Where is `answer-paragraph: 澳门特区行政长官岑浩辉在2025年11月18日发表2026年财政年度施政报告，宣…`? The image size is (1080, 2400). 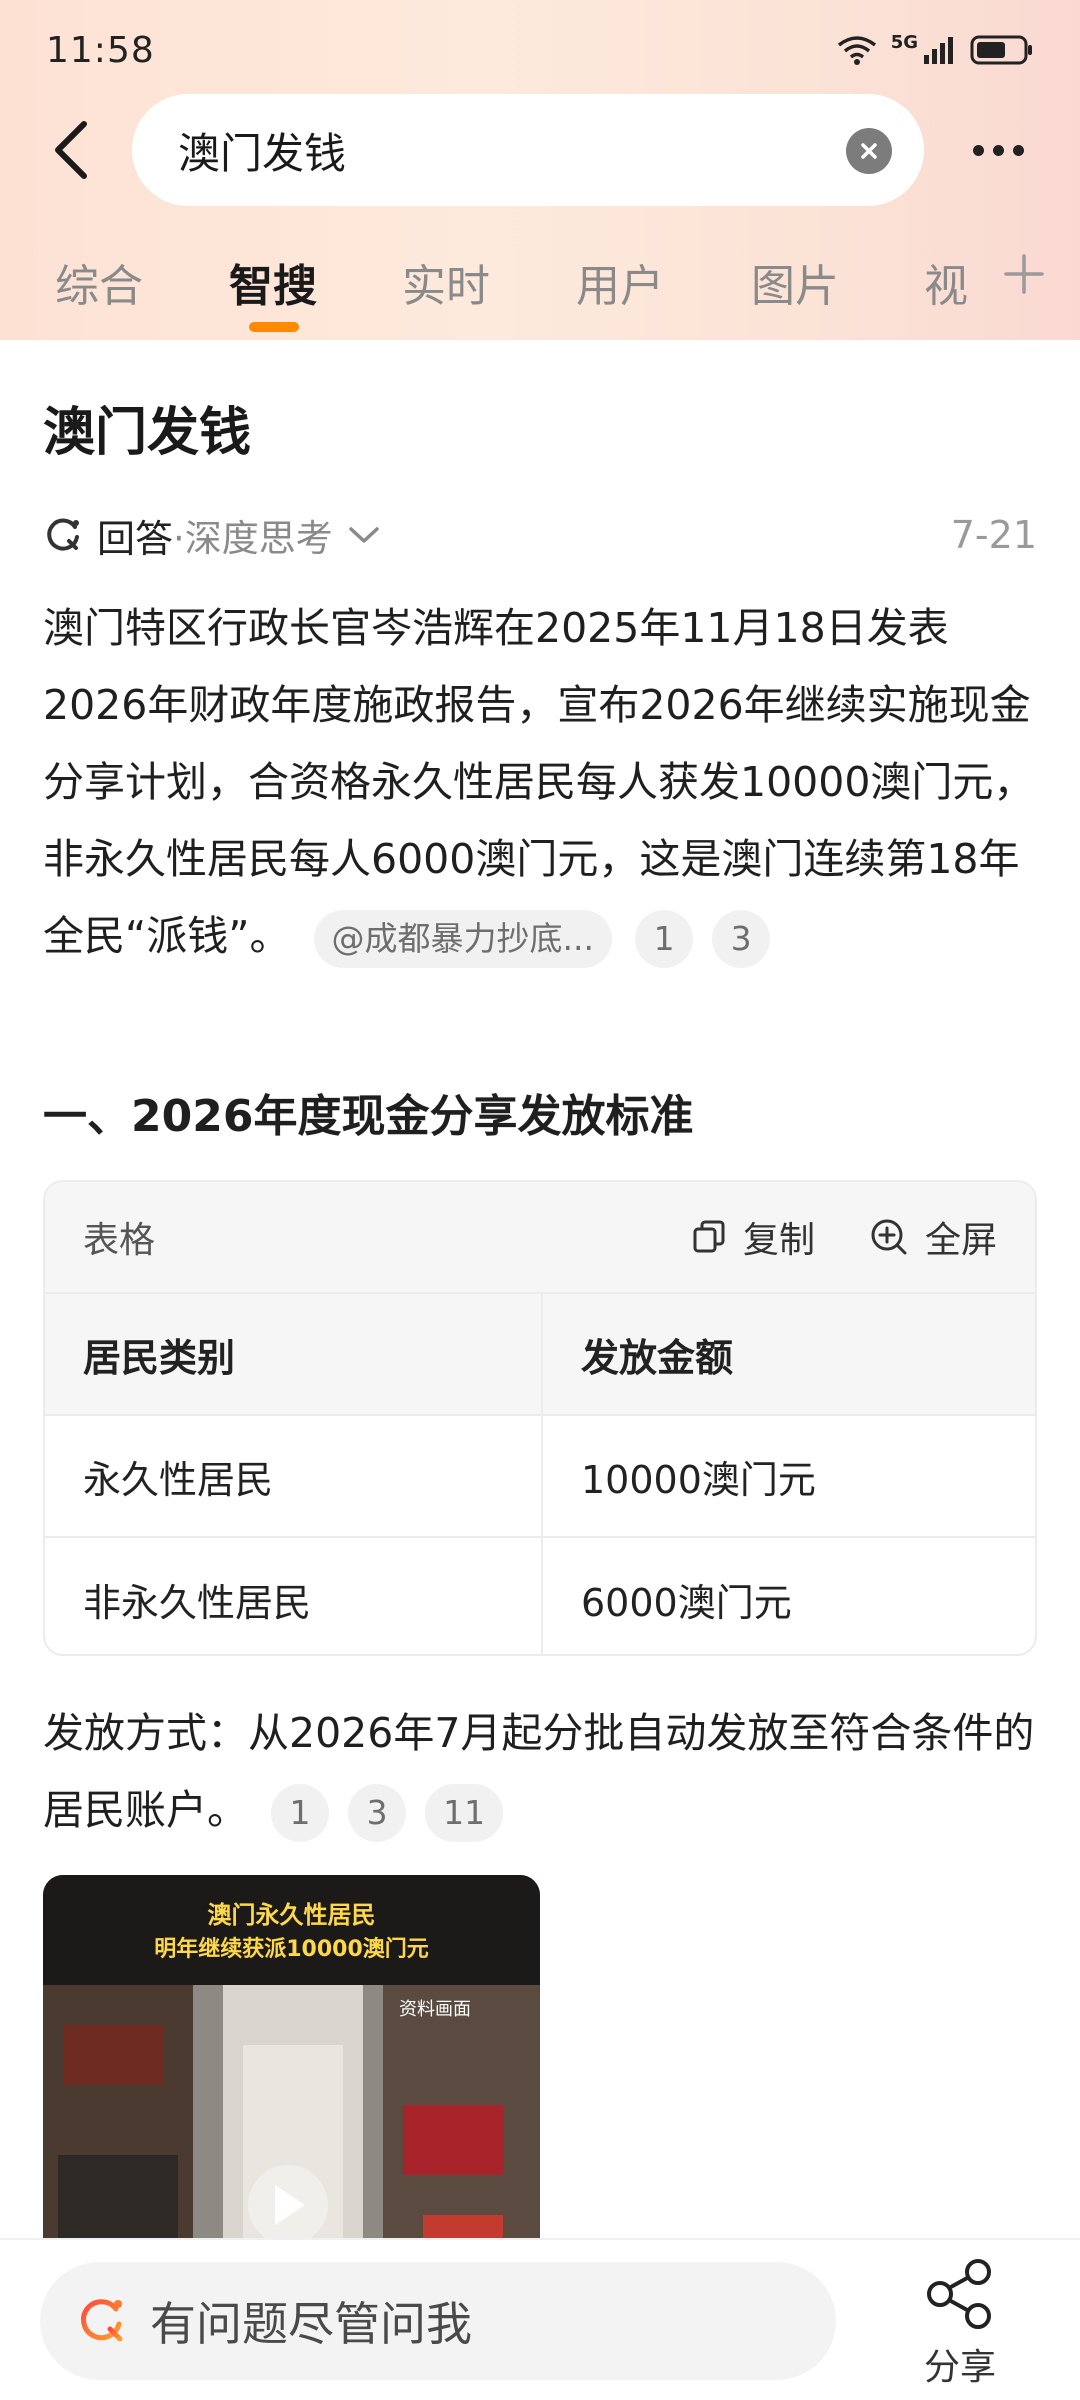 answer-paragraph: 澳门特区行政长官岑浩辉在2025年11月18日发表2026年财政年度施政报告，宣… is located at coordinates (543, 782).